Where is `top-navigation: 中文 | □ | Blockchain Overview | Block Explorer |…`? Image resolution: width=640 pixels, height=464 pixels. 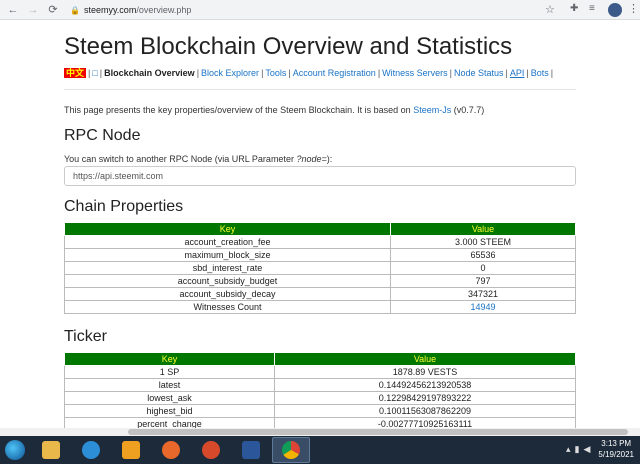
top-navigation: 中文 | □ | Blockchain Overview | Block Explorer |… is located at coordinates (309, 73).